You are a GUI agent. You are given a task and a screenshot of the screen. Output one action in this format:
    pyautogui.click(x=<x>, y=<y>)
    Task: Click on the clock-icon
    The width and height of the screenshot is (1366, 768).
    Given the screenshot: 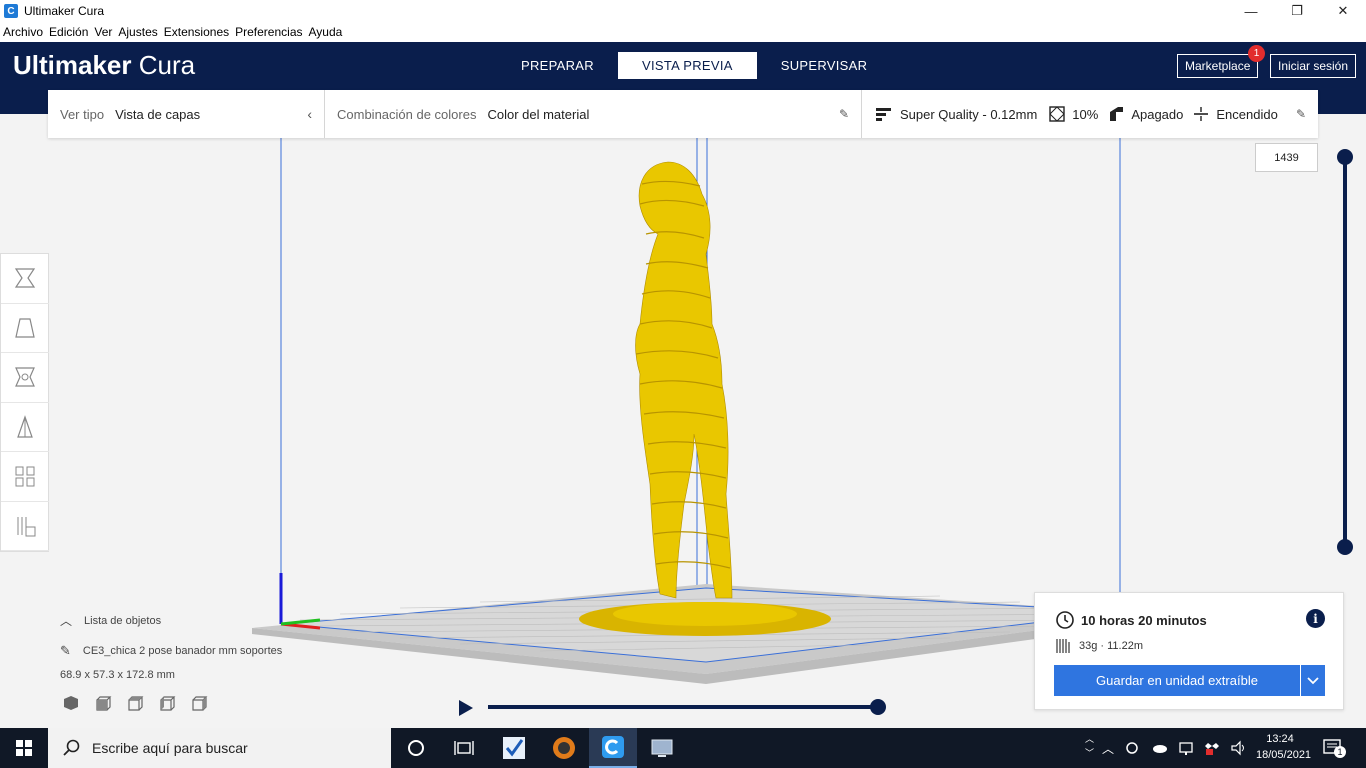 What is the action you would take?
    pyautogui.click(x=1065, y=620)
    